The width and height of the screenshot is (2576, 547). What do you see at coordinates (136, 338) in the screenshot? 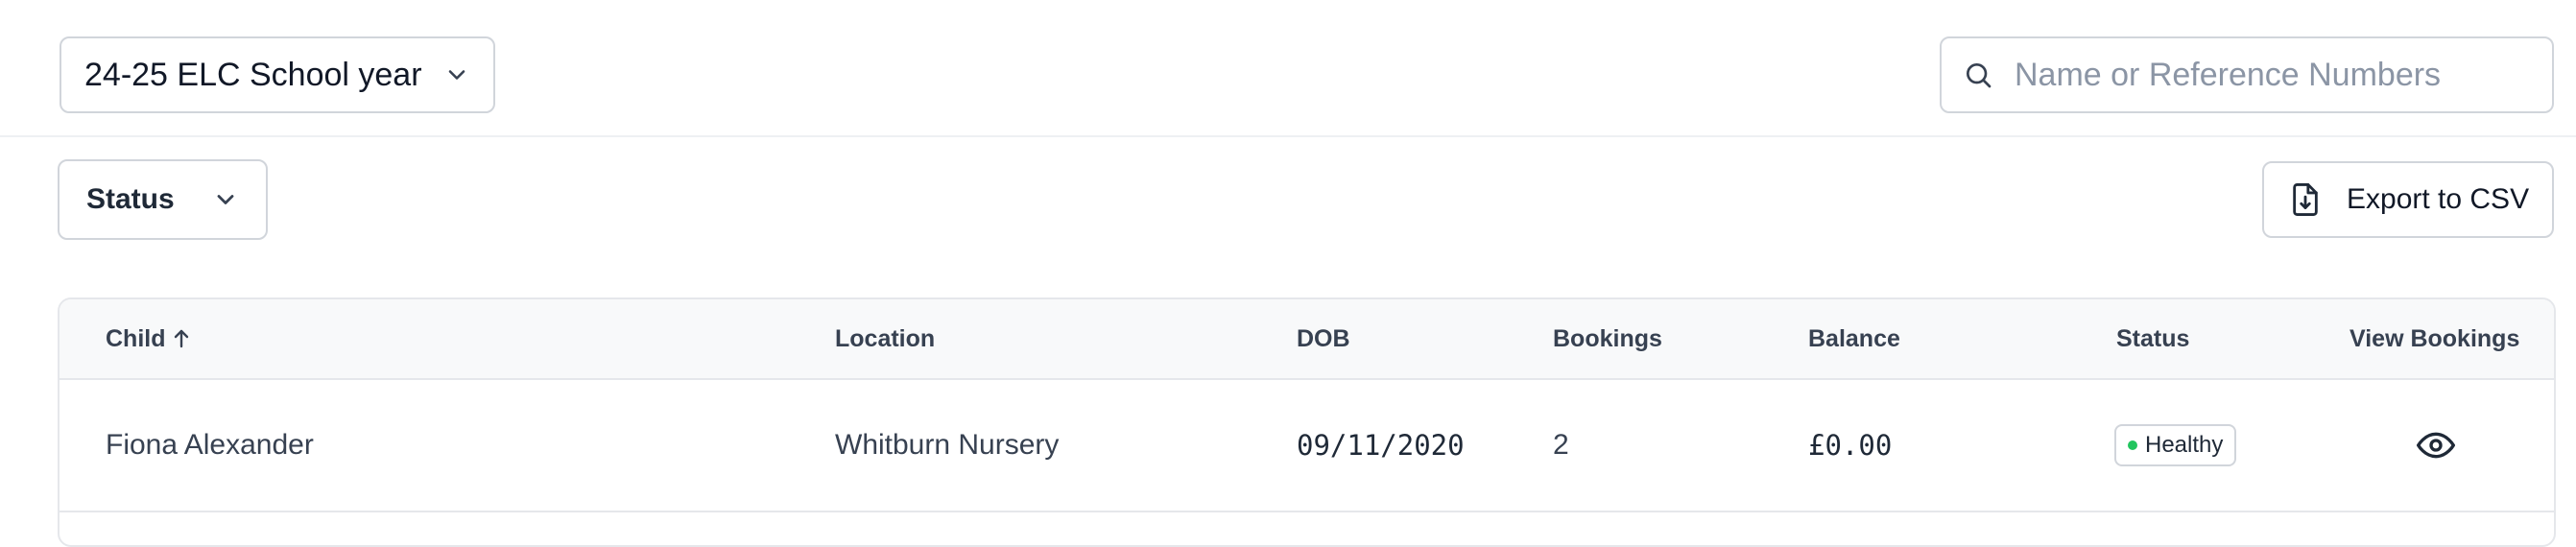
I see `column-header-label: Child` at bounding box center [136, 338].